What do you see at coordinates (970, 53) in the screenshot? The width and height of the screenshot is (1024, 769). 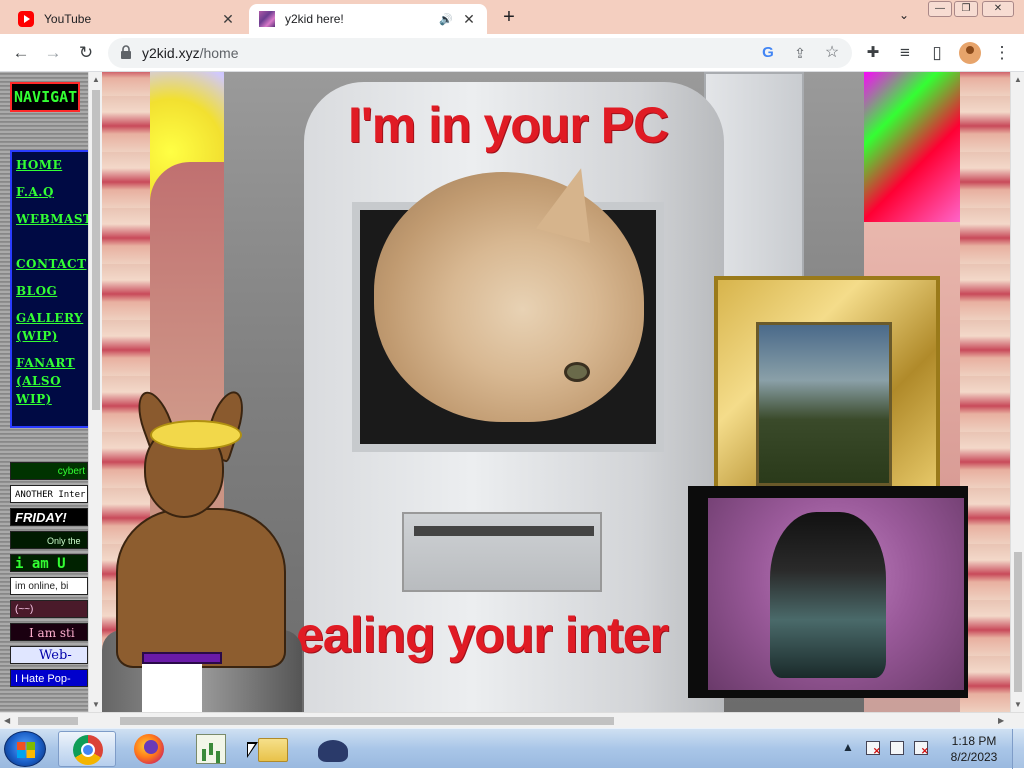 I see `profile-avatar` at bounding box center [970, 53].